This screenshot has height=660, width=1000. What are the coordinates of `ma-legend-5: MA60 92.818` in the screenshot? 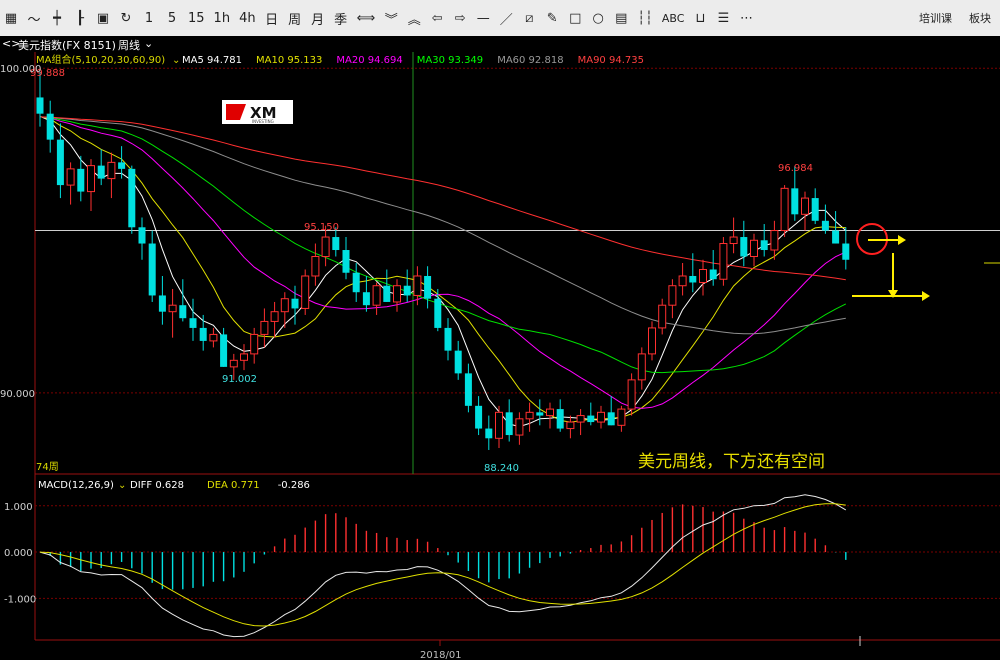 It's located at (530, 60).